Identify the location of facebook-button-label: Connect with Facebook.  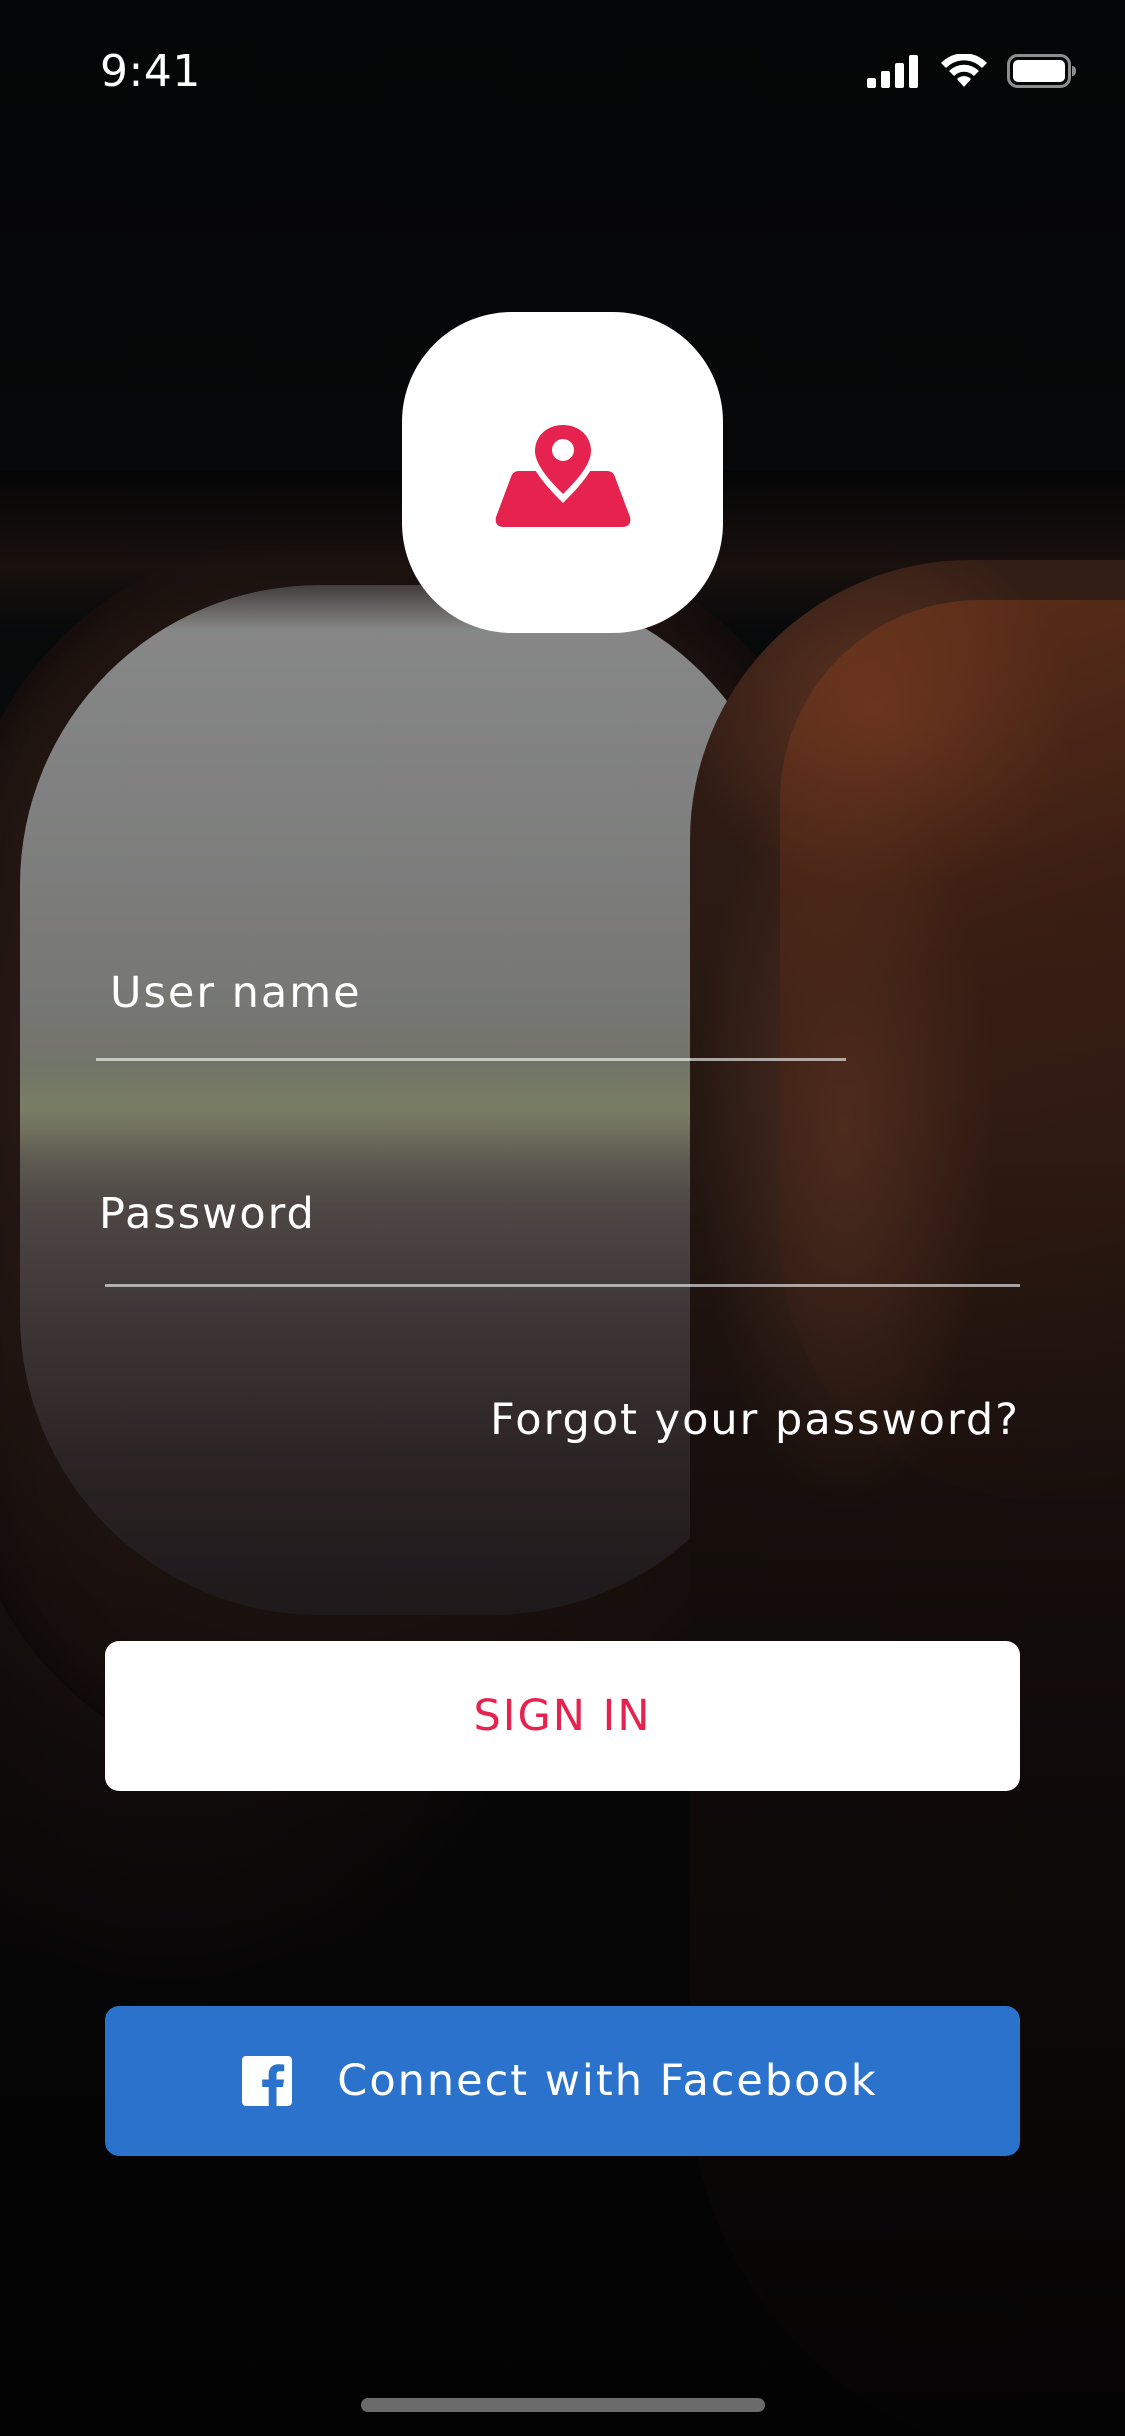
(607, 2081).